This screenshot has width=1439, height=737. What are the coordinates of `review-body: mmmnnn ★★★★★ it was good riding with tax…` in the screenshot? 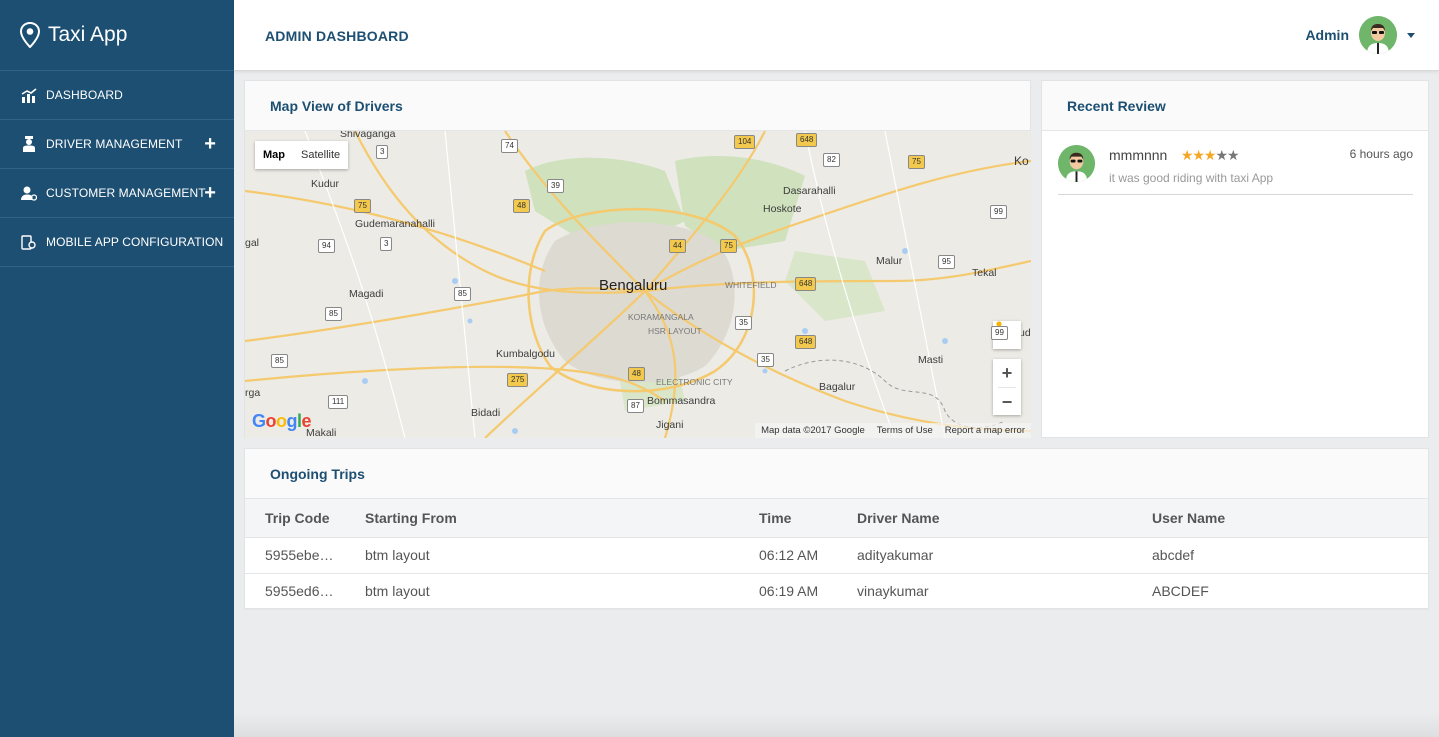 It's located at (1261, 170).